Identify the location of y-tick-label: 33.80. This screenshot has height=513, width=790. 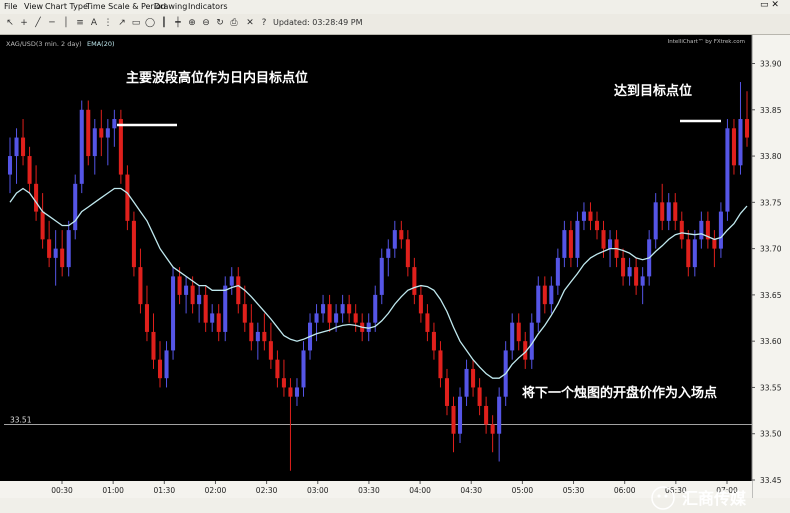
(771, 156).